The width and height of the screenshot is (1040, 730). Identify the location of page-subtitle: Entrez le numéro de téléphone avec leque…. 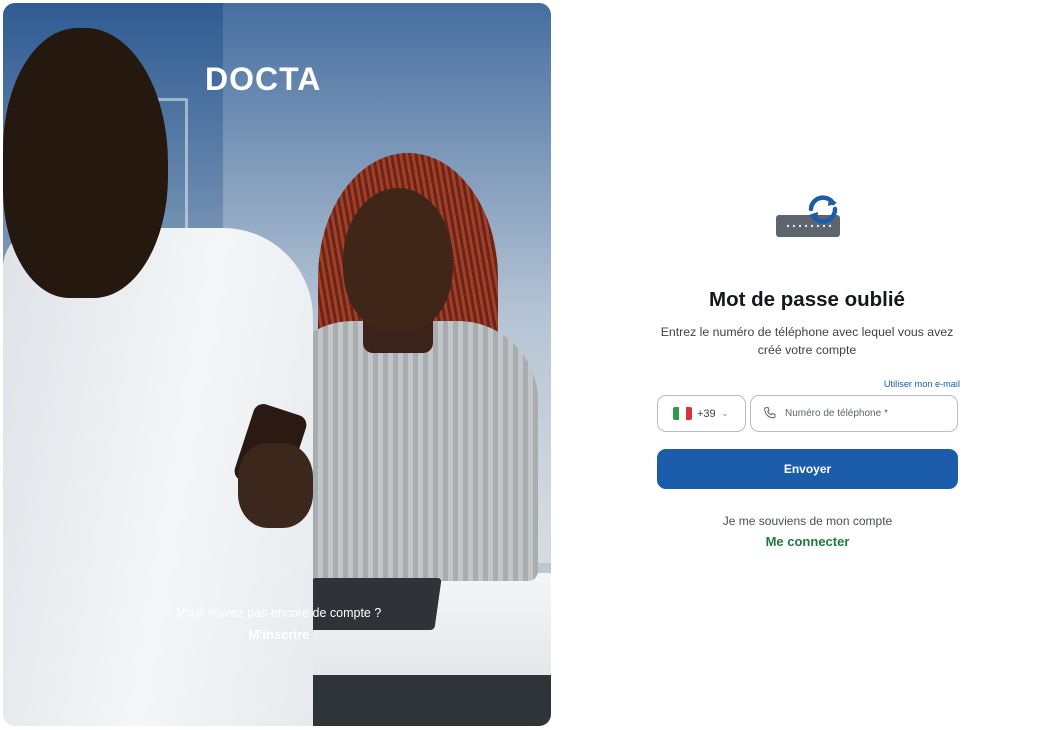
(807, 341).